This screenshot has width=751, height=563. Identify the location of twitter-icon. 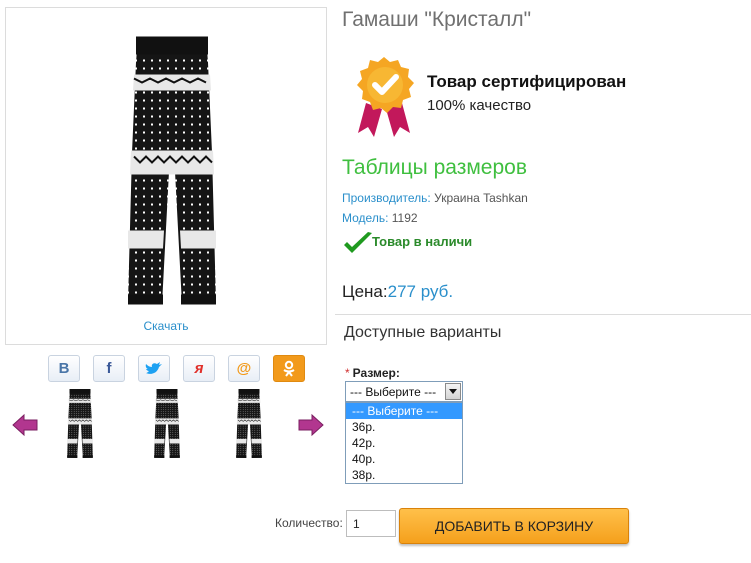
(153, 367).